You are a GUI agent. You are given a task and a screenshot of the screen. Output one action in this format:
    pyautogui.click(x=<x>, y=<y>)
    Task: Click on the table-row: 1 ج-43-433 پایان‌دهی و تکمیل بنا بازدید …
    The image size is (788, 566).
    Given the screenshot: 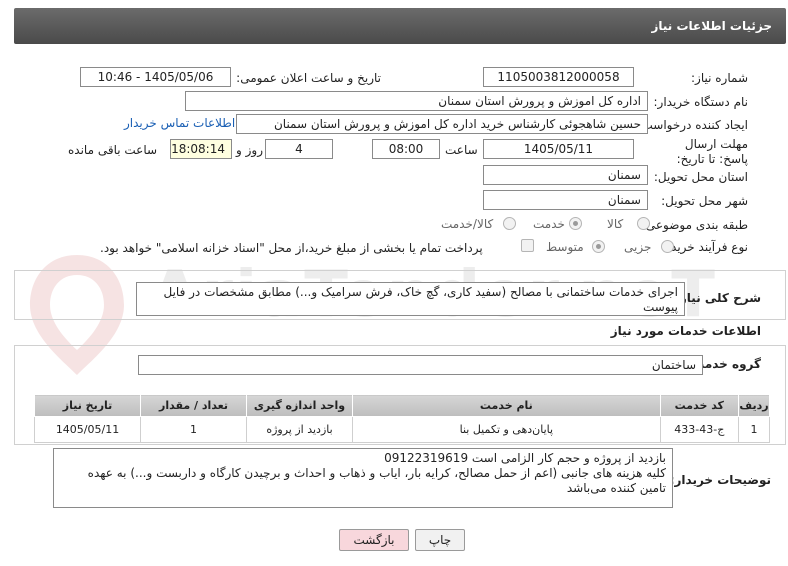 What is the action you would take?
    pyautogui.click(x=402, y=429)
    